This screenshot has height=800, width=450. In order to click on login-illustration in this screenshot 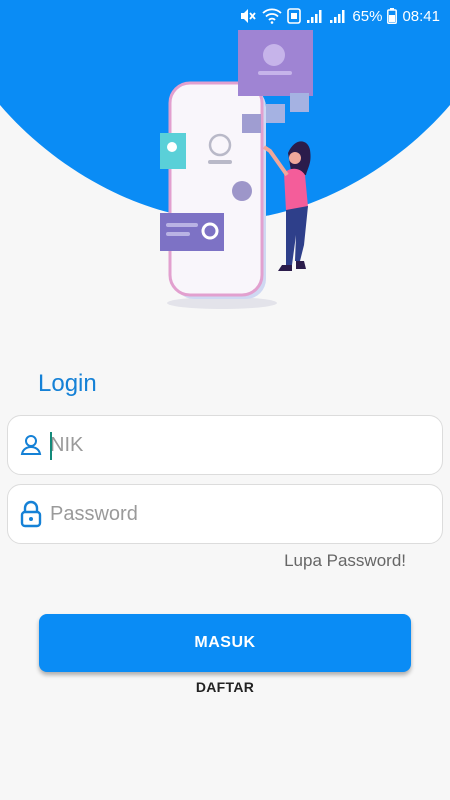, I will do `click(236, 169)`.